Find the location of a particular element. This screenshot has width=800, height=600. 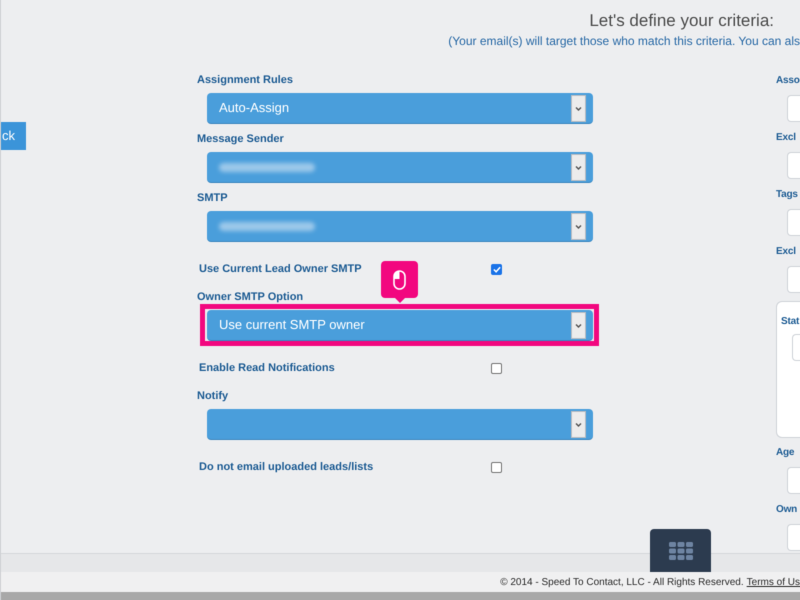

page-subtitle: (Your email(s) will target those who match this criteria. You can als is located at coordinates (624, 41).